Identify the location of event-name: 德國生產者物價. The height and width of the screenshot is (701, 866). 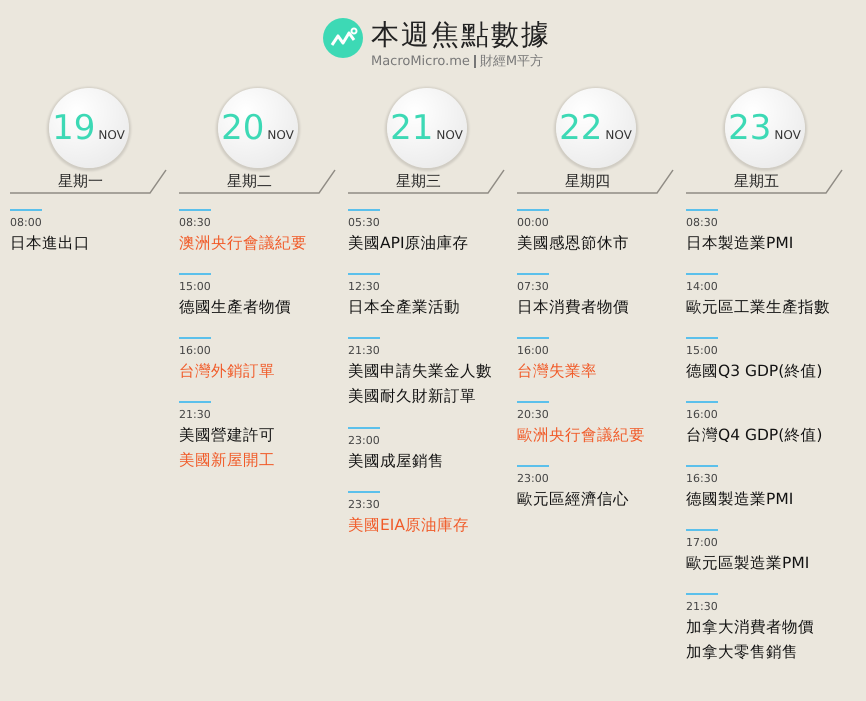
(235, 307).